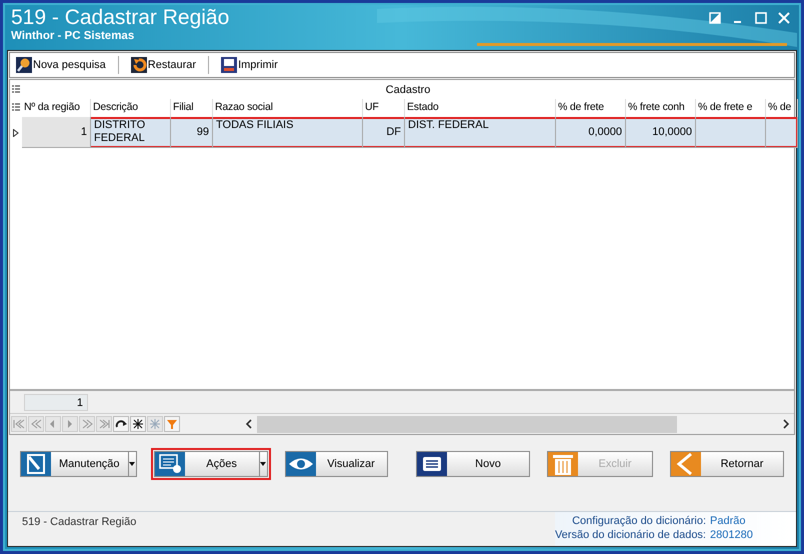 The width and height of the screenshot is (804, 554). Describe the element at coordinates (56, 132) in the screenshot. I see `table-cell: 1` at that location.